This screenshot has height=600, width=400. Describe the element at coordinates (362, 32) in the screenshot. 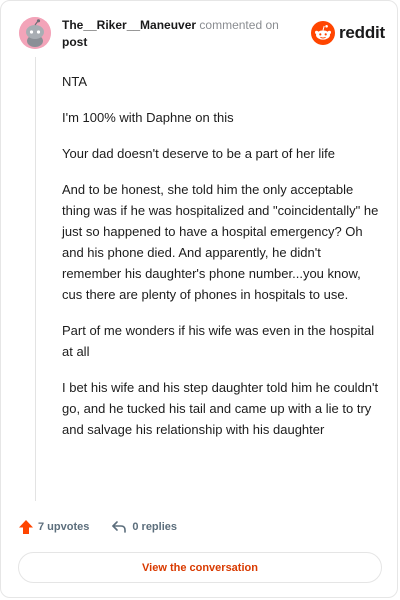

I see `reddit-wordmark: reddit` at that location.